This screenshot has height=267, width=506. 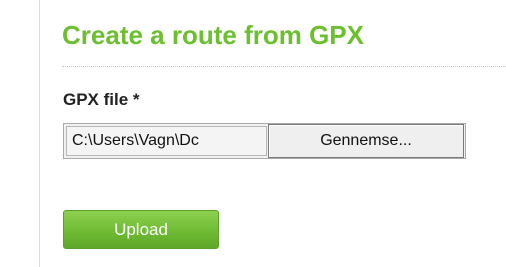 What do you see at coordinates (39, 133) in the screenshot?
I see `panel-left-border` at bounding box center [39, 133].